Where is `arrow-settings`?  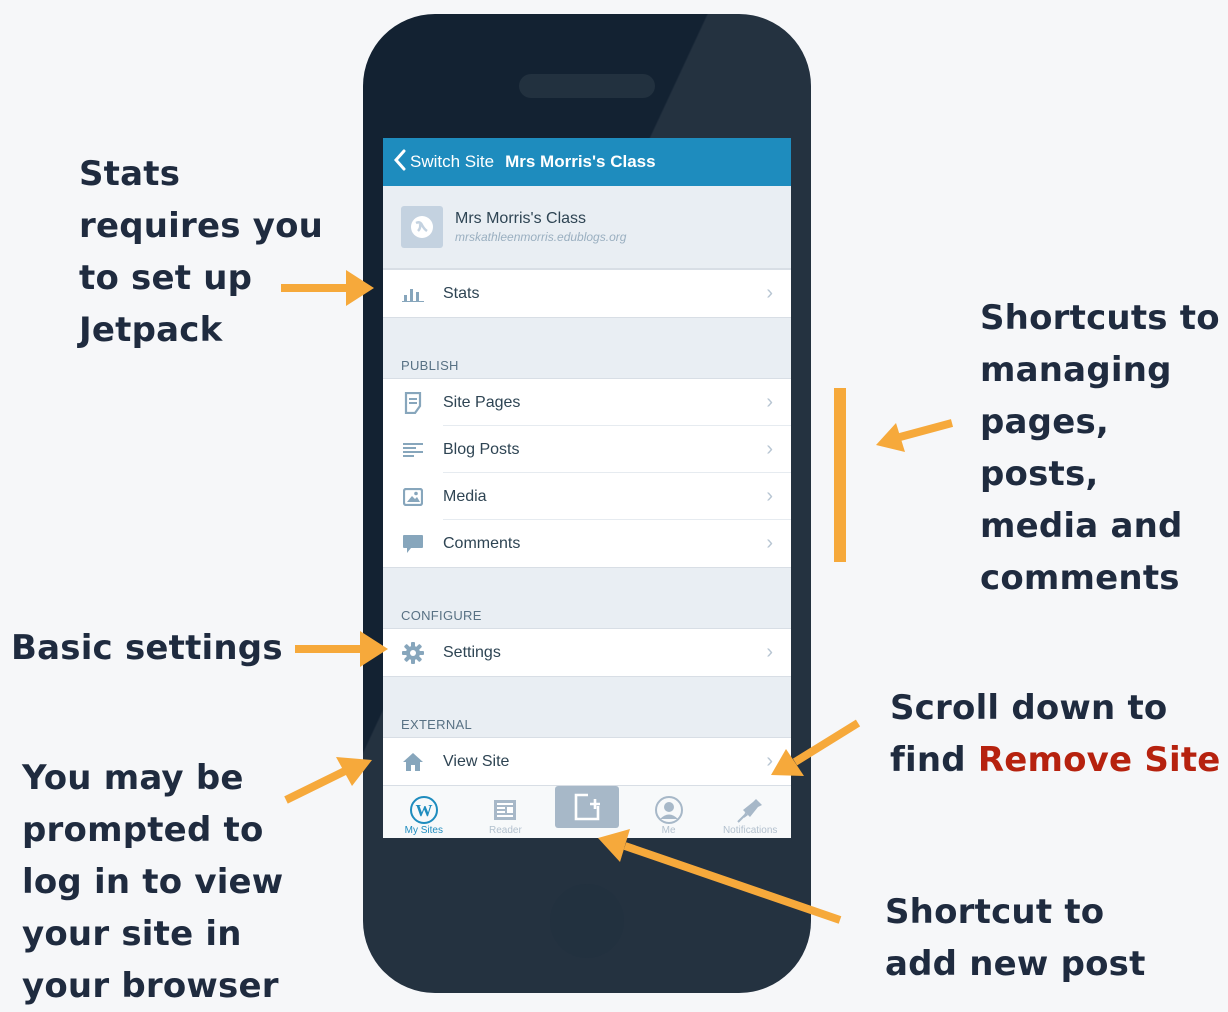 arrow-settings is located at coordinates (341, 649).